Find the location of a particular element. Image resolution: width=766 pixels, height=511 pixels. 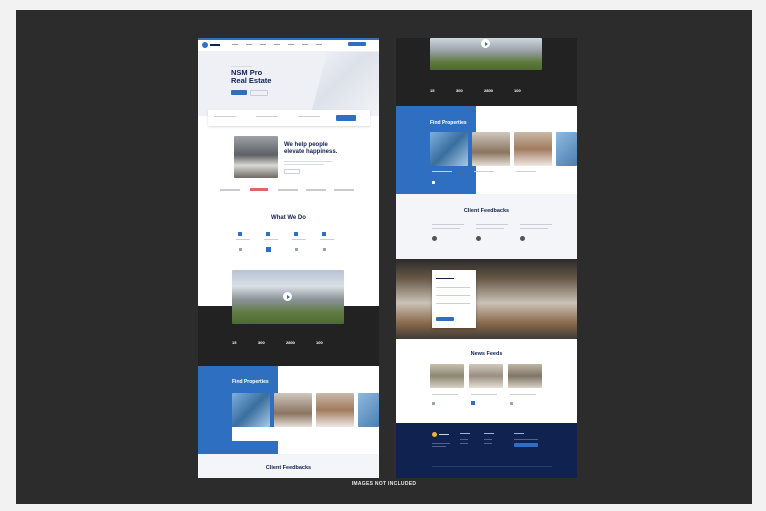

logo-icon is located at coordinates (205, 45).